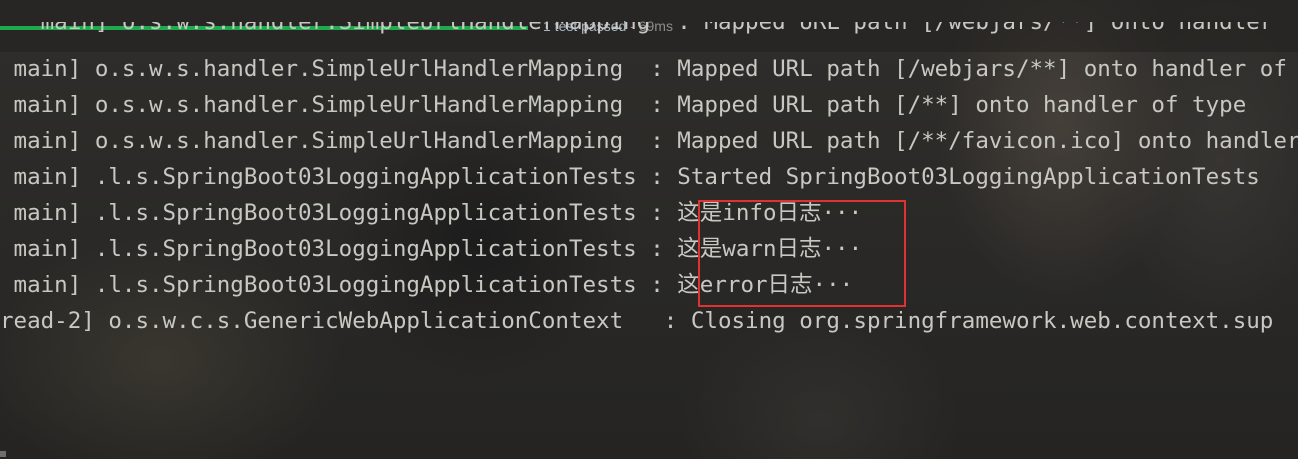 The height and width of the screenshot is (459, 1298). What do you see at coordinates (802, 253) in the screenshot?
I see `highlight-annotation-box` at bounding box center [802, 253].